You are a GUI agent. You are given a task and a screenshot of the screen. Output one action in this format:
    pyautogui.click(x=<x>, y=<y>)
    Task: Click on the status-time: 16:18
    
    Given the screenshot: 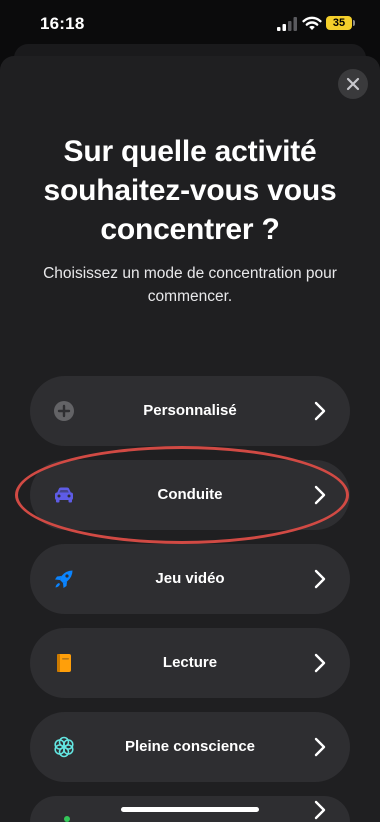 What is the action you would take?
    pyautogui.click(x=62, y=23)
    